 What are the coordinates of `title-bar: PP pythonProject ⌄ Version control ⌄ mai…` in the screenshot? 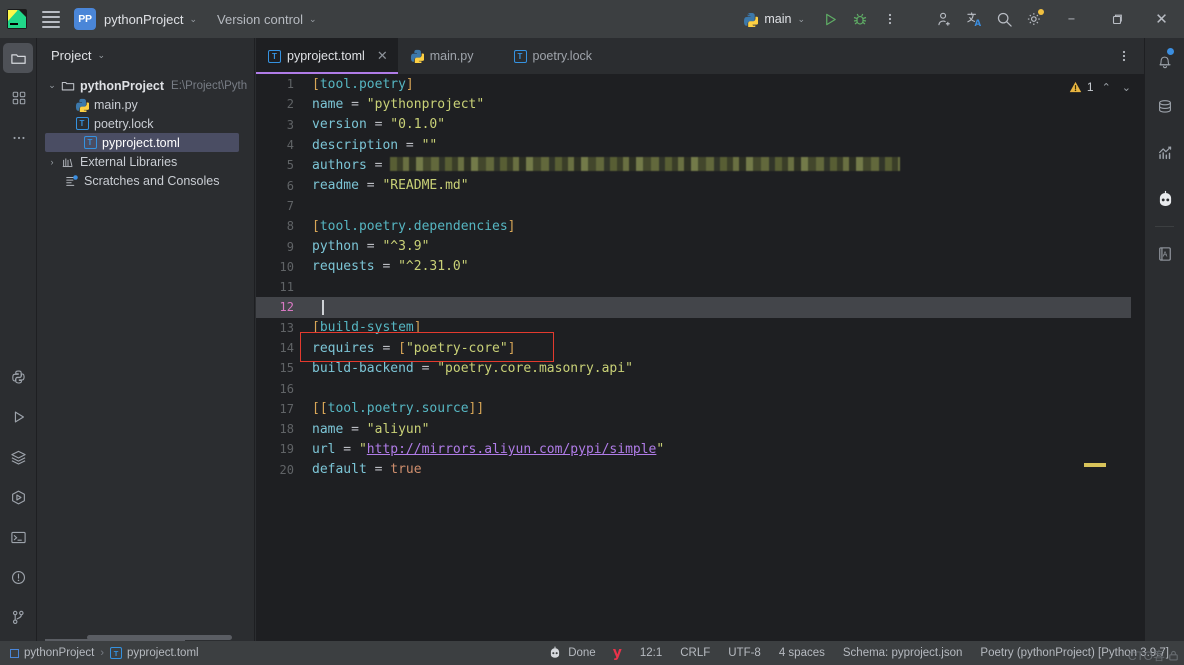 It's located at (592, 19).